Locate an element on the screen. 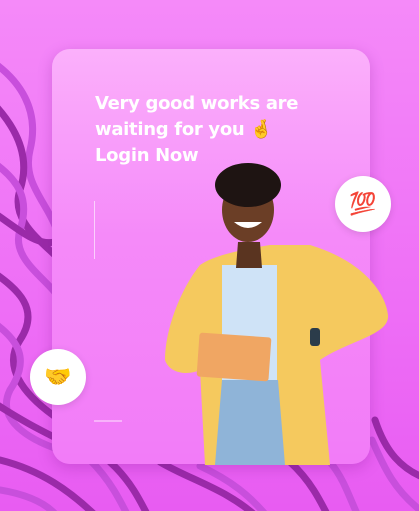 The image size is (419, 511). headline-line-1: Very good works are is located at coordinates (197, 103).